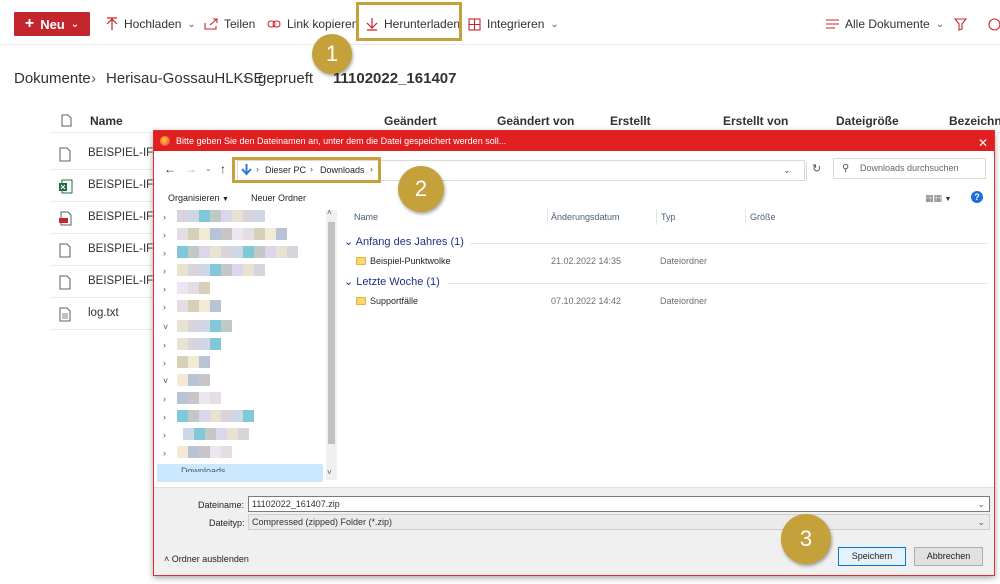 This screenshot has height=584, width=1000. I want to click on search-placeholder: Downloads durchsuchen, so click(909, 168).